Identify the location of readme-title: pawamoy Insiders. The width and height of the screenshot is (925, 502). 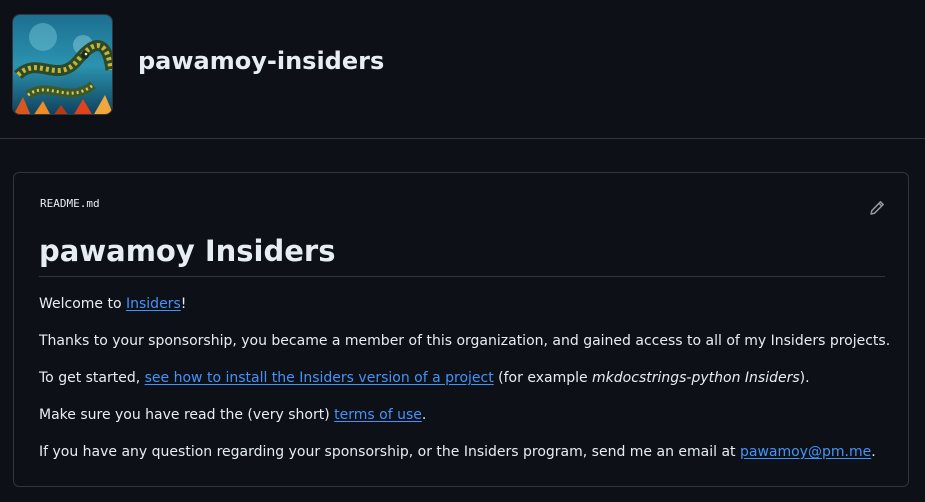
(187, 251).